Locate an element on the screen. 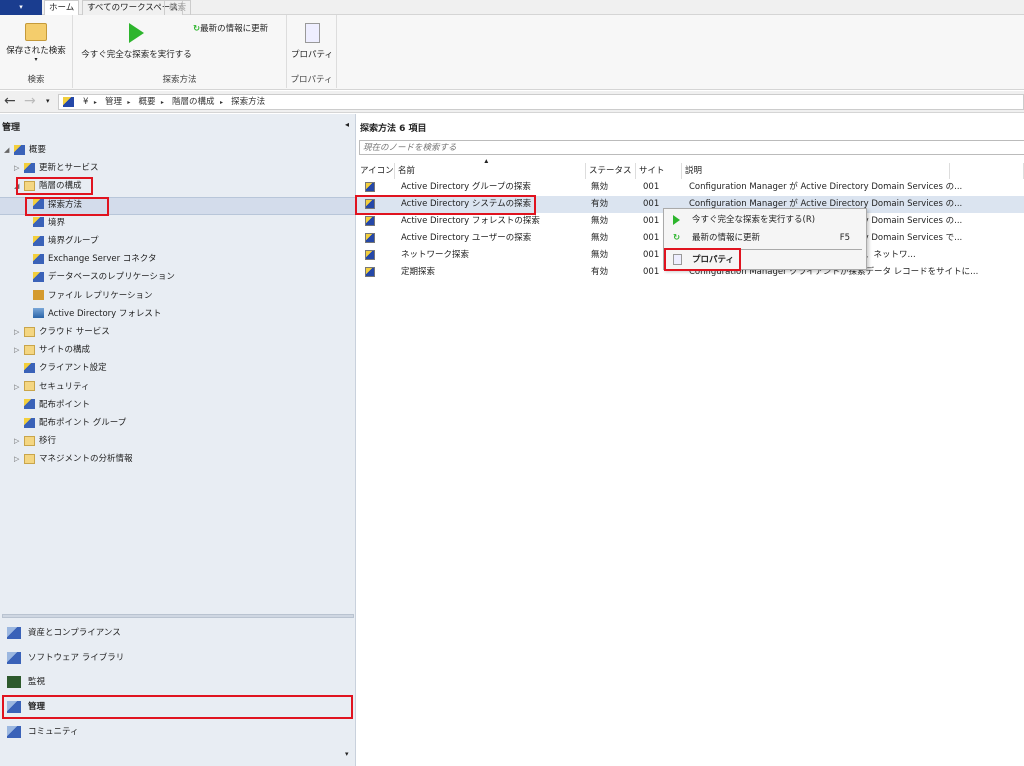 The width and height of the screenshot is (1024, 766). workspace-label: ソフトウェア ライブラリ is located at coordinates (76, 657).